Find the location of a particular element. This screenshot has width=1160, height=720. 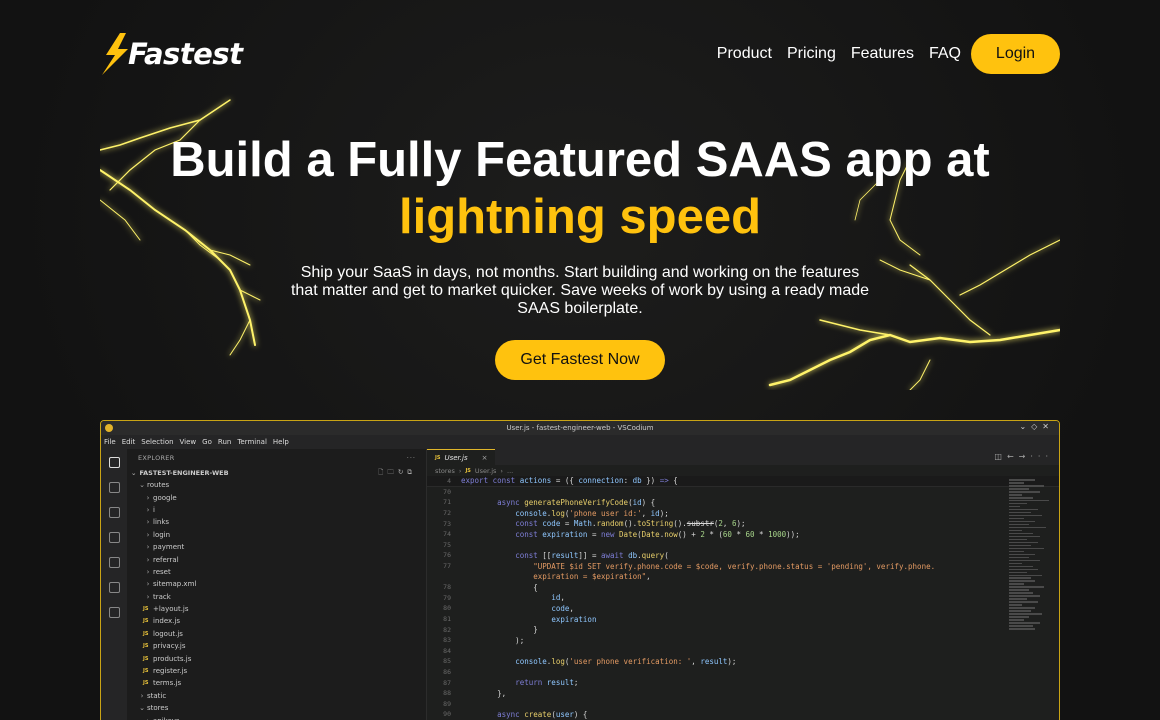

more-actions-icon: ··· is located at coordinates (411, 458).